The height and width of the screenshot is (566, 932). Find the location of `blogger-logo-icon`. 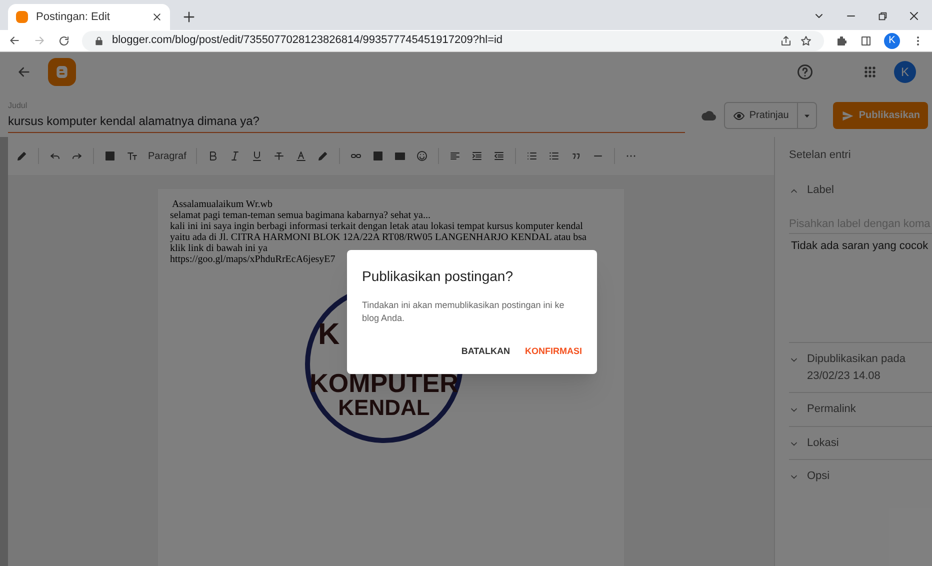

blogger-logo-icon is located at coordinates (62, 72).